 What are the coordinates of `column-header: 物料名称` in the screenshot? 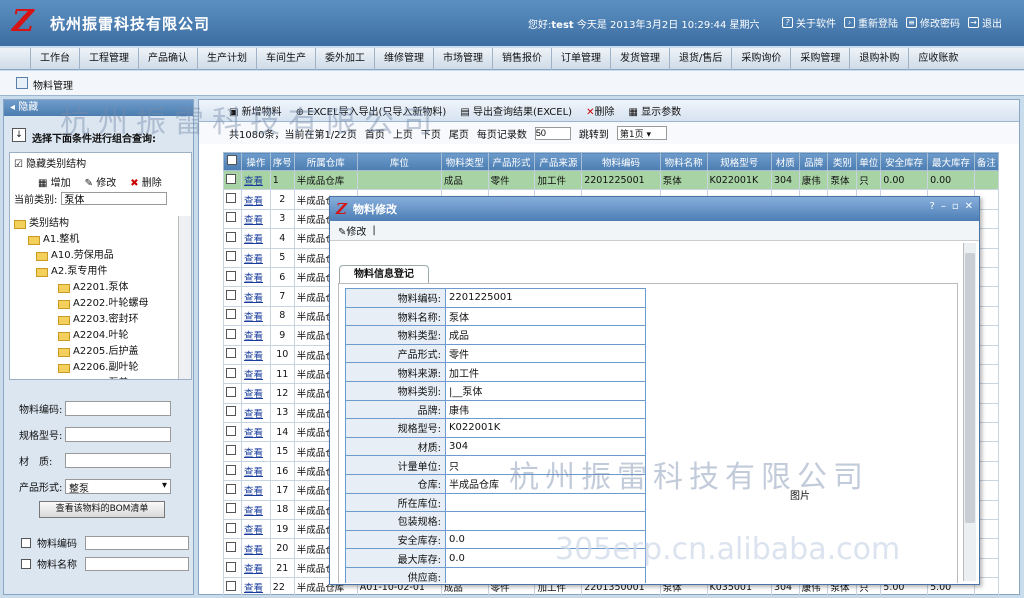 It's located at (683, 161).